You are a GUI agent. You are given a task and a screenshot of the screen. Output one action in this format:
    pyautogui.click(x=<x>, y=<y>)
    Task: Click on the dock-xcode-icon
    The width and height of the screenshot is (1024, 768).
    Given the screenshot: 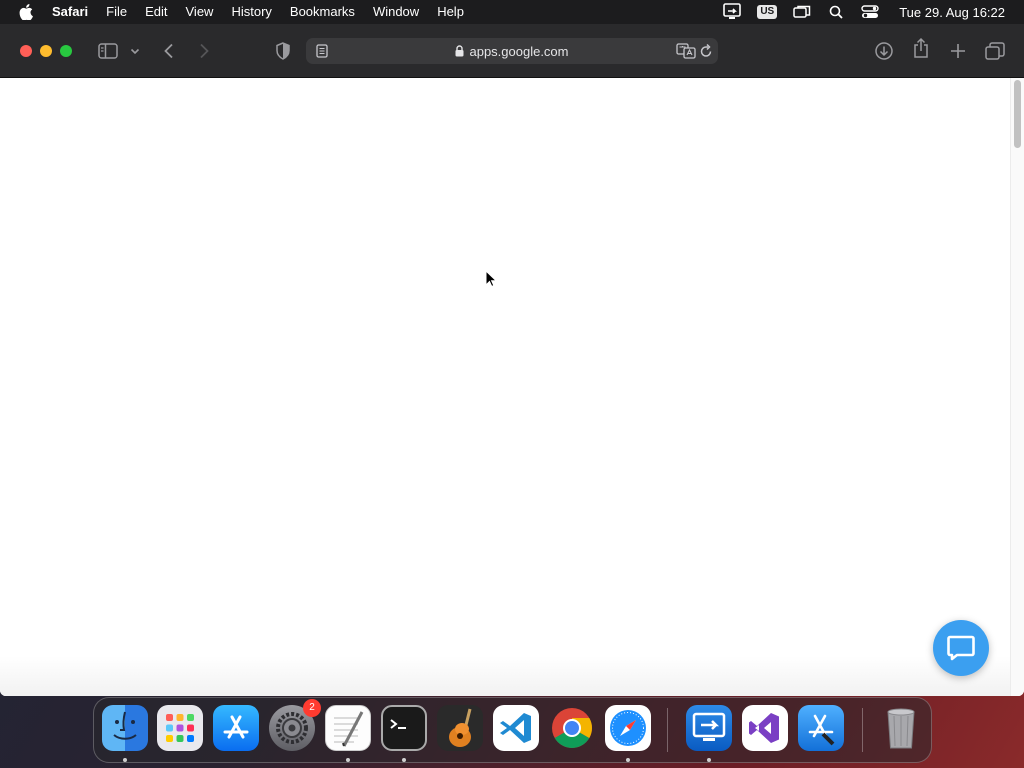 What is the action you would take?
    pyautogui.click(x=821, y=728)
    